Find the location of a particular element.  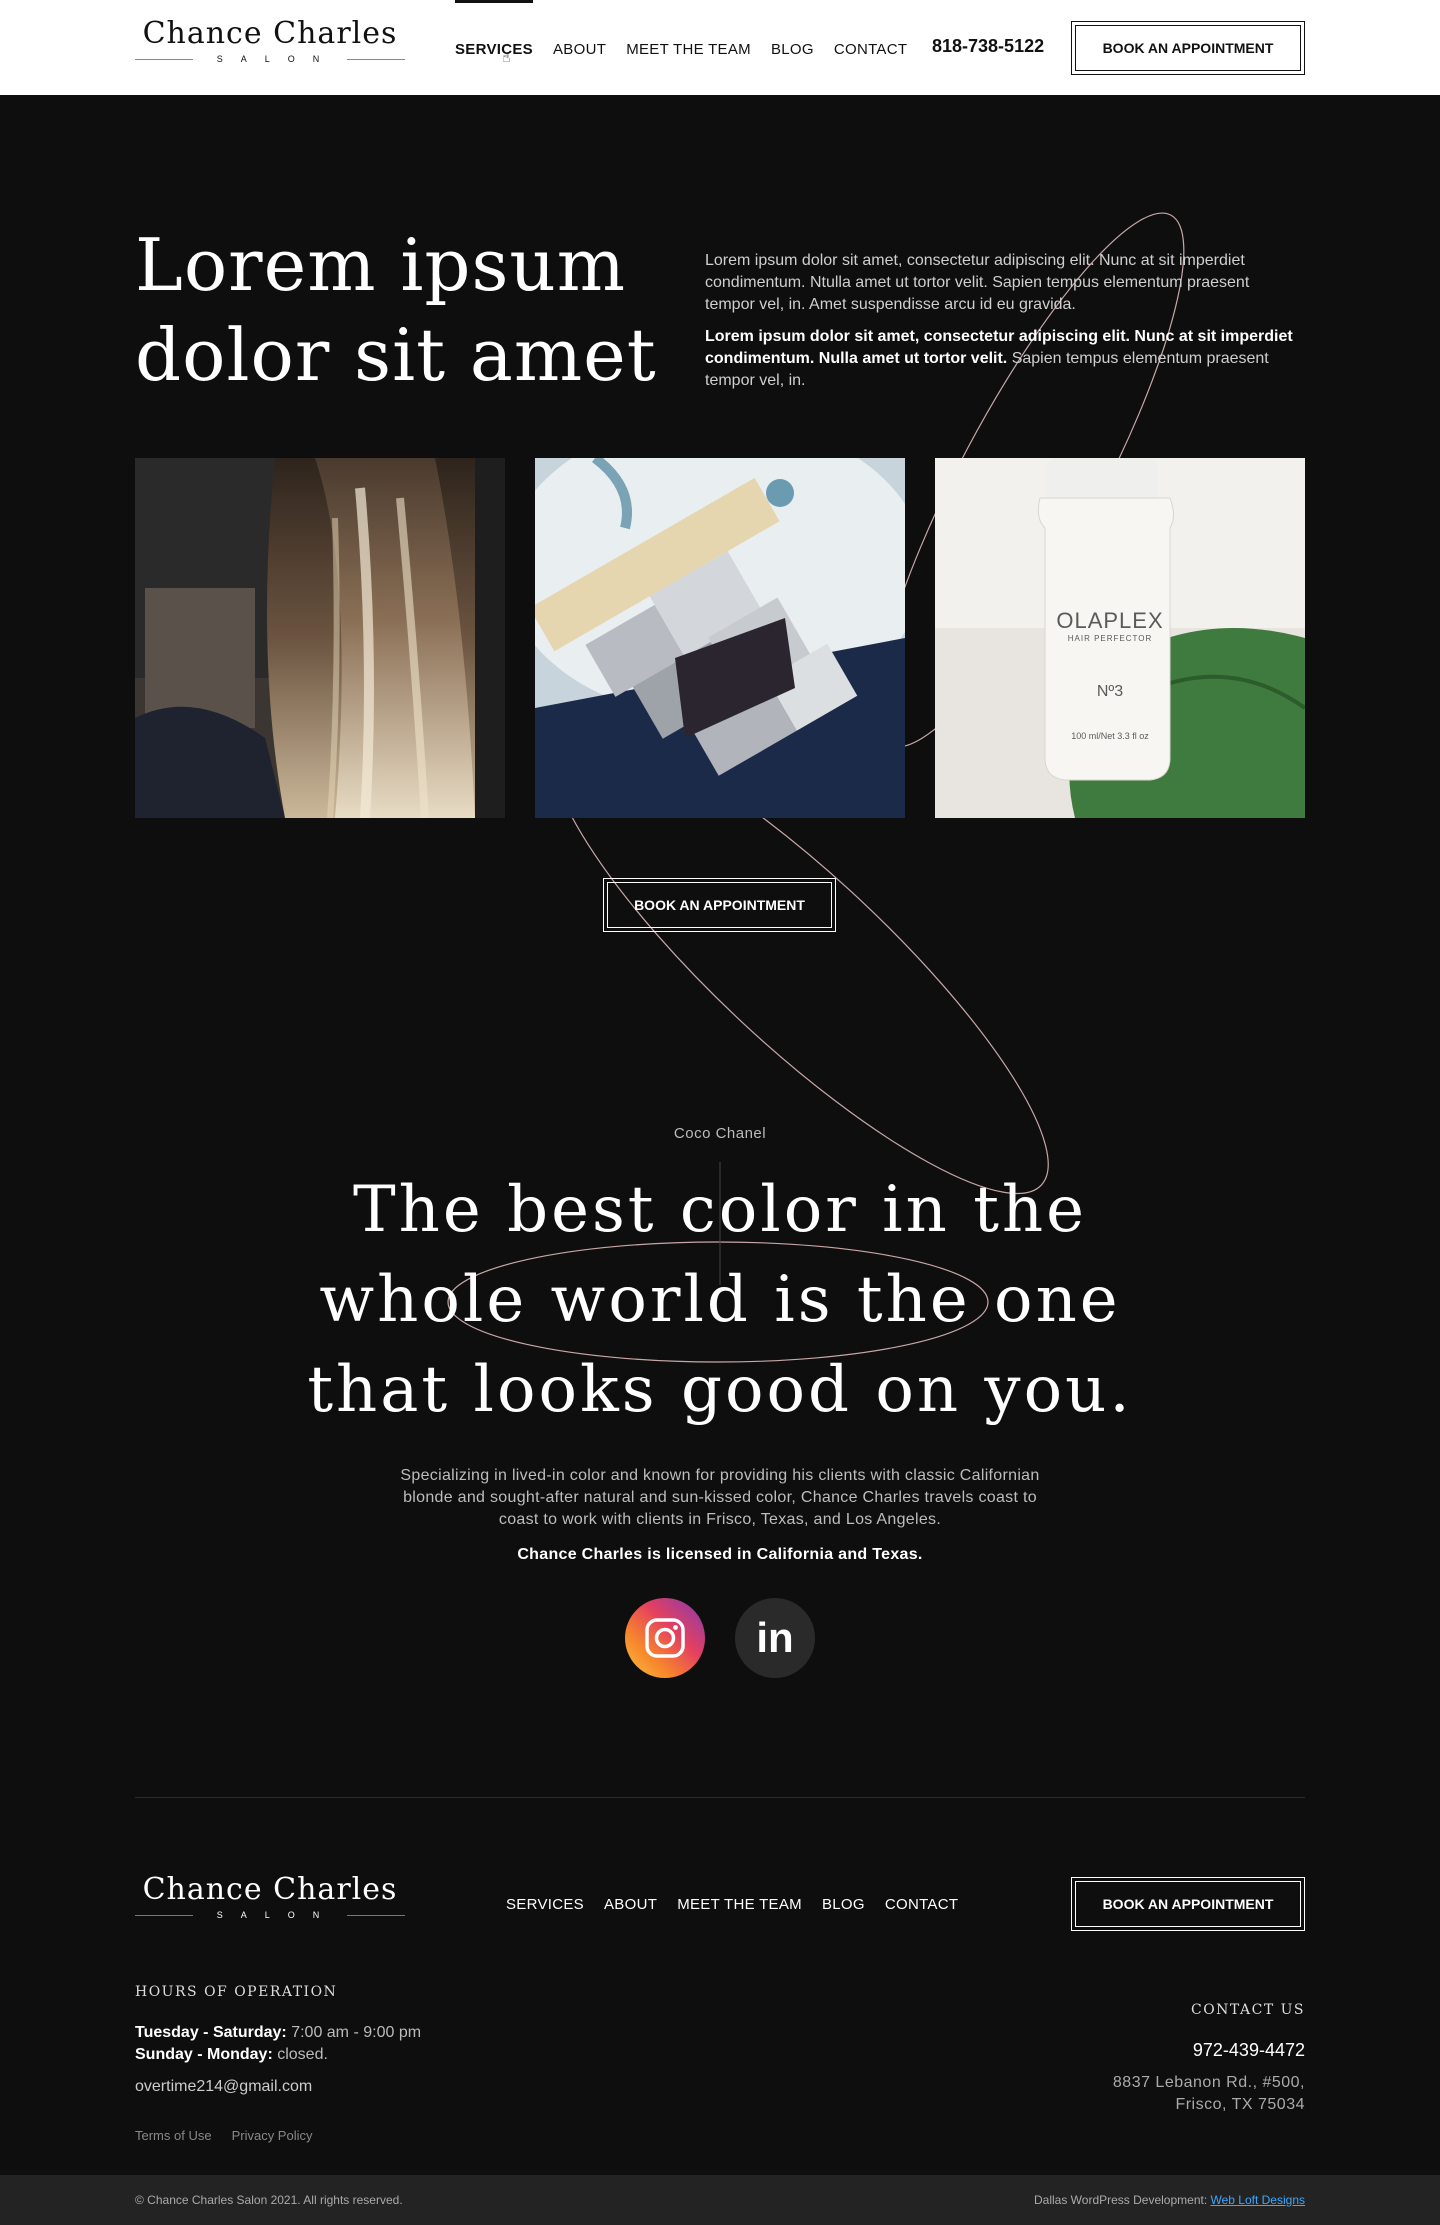

footer-logo-line-right is located at coordinates (376, 1915).